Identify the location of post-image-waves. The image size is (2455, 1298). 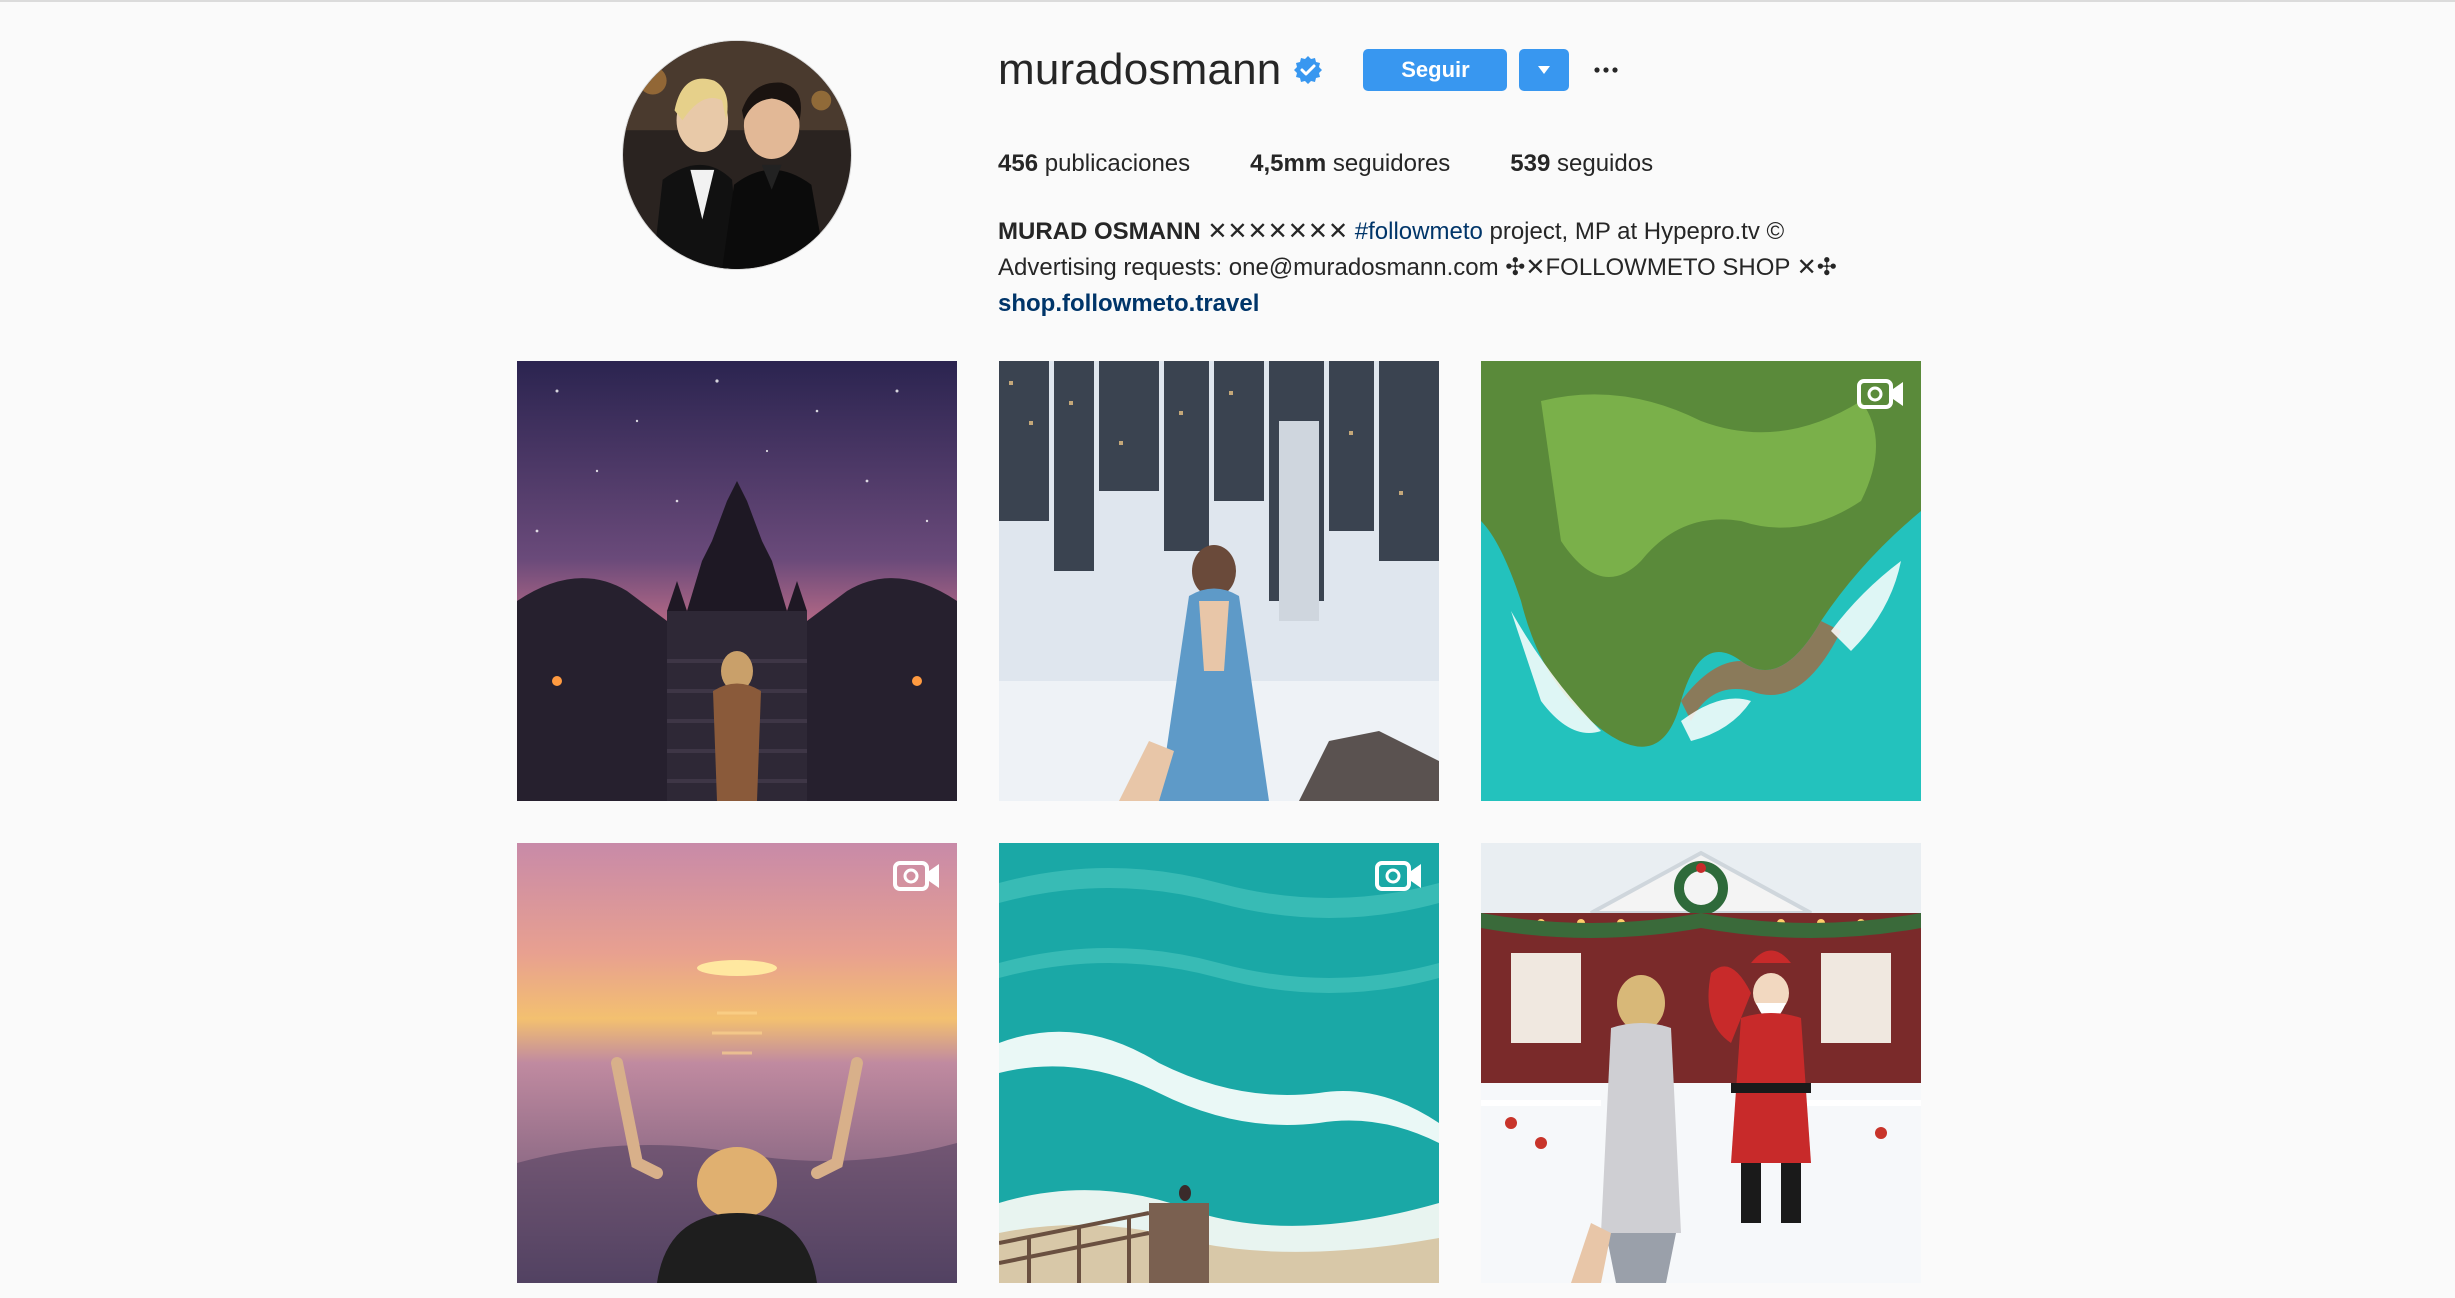
(1219, 1063).